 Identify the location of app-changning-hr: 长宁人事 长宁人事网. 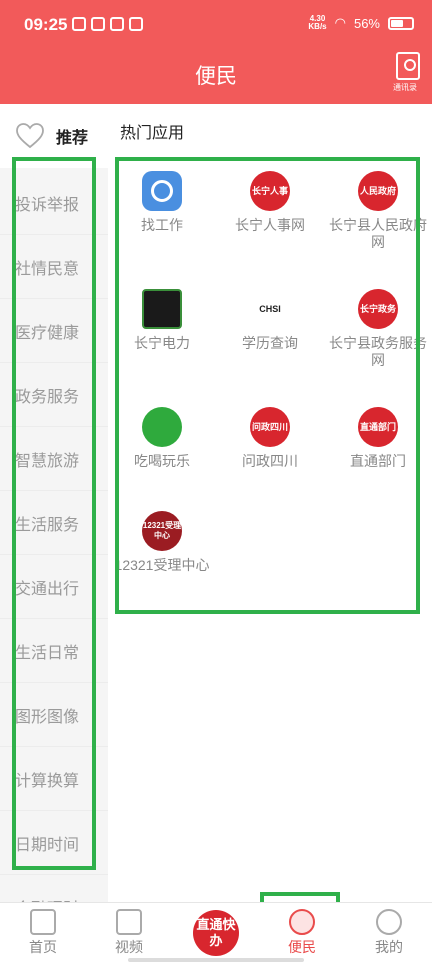
(270, 202).